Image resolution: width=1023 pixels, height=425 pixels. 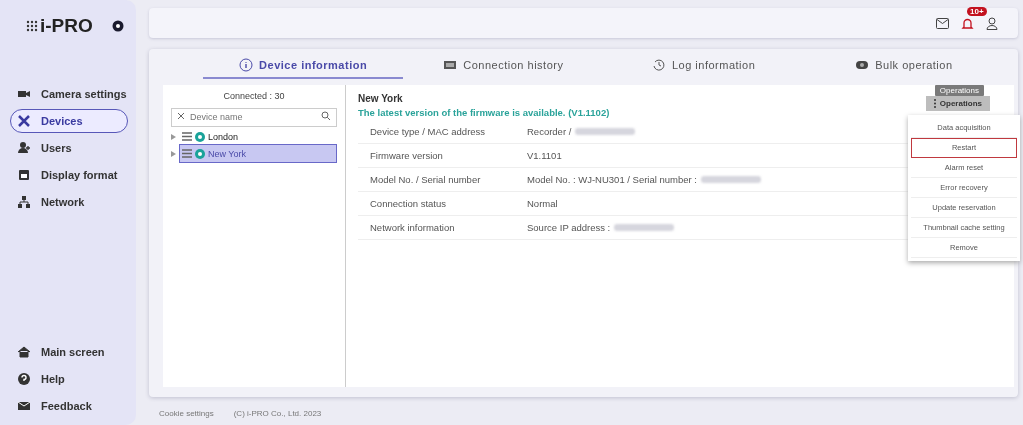 What do you see at coordinates (569, 227) in the screenshot?
I see `field-value: Source IP address :` at bounding box center [569, 227].